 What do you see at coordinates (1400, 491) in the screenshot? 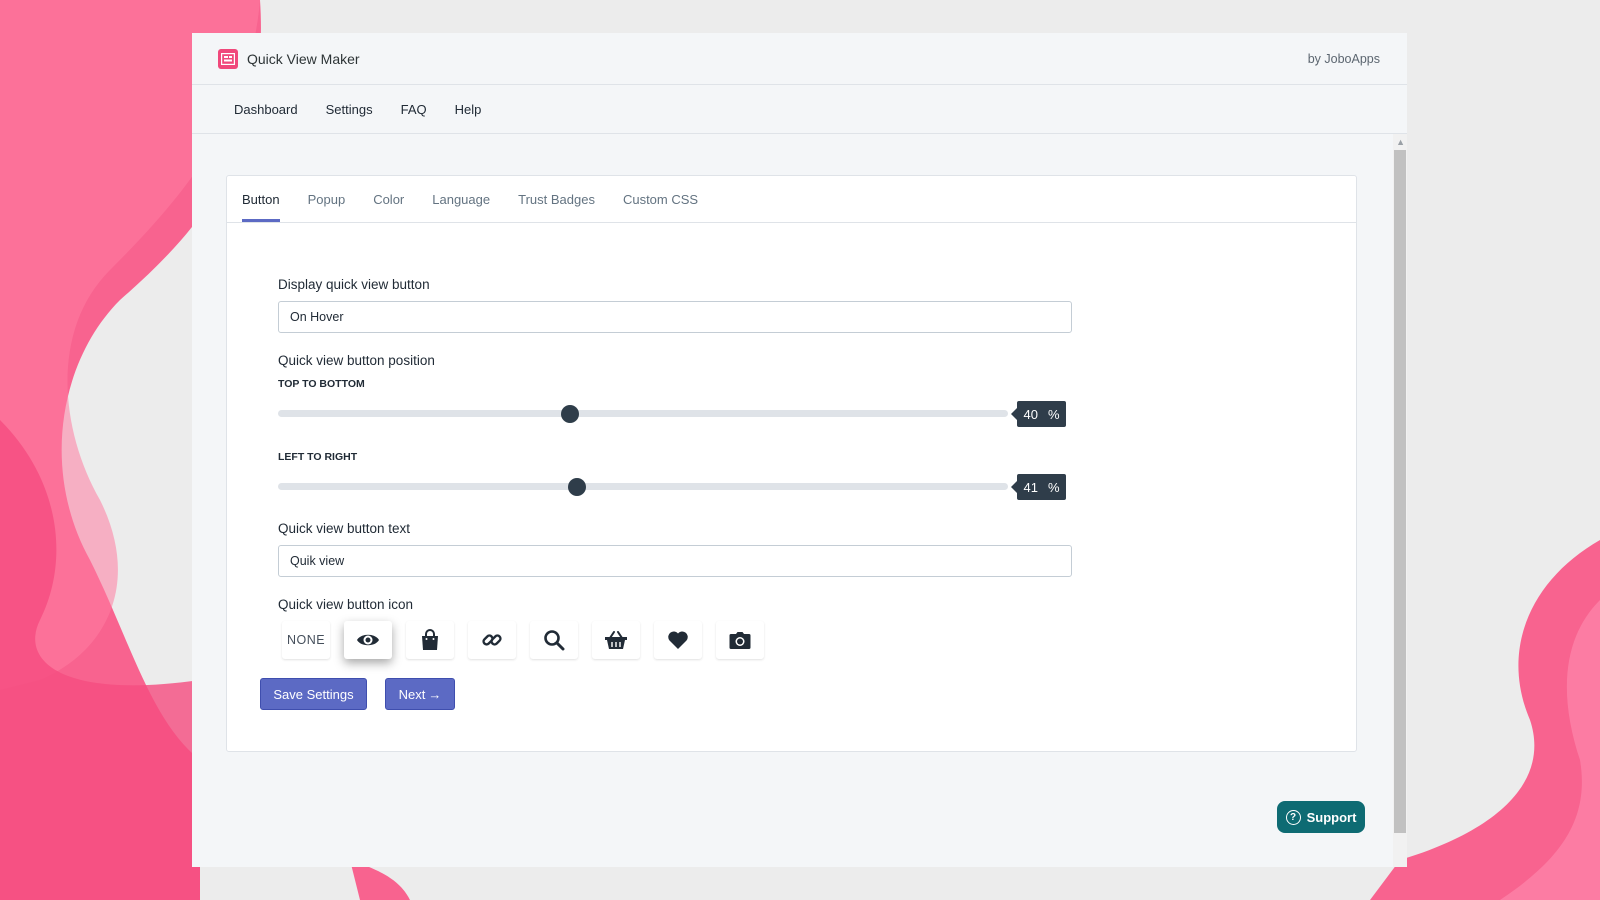
I see `scrollbar-thumb` at bounding box center [1400, 491].